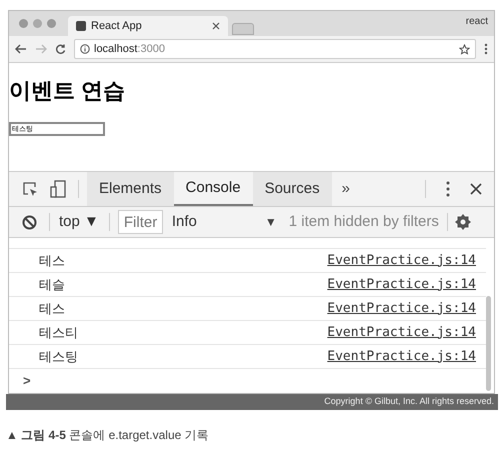 This screenshot has height=456, width=504. Describe the element at coordinates (52, 285) in the screenshot. I see `log-message: 테슬` at that location.